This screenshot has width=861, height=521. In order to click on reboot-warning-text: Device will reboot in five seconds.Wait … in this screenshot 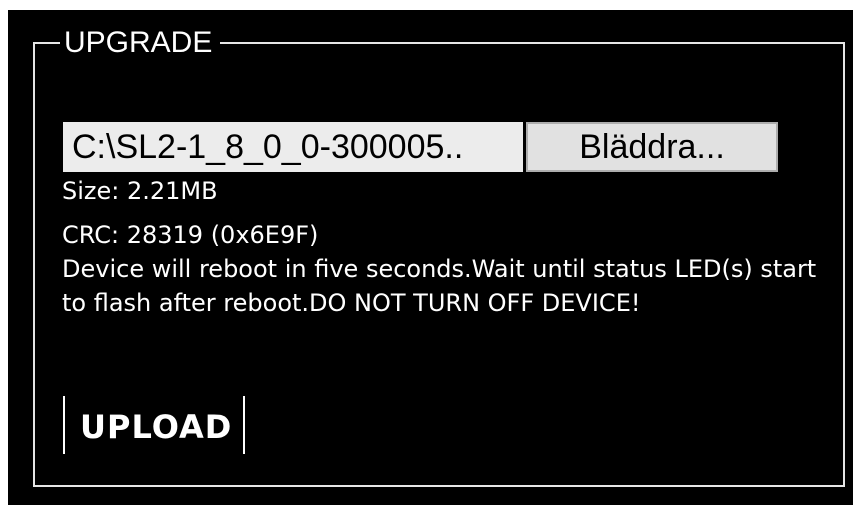, I will do `click(439, 286)`.